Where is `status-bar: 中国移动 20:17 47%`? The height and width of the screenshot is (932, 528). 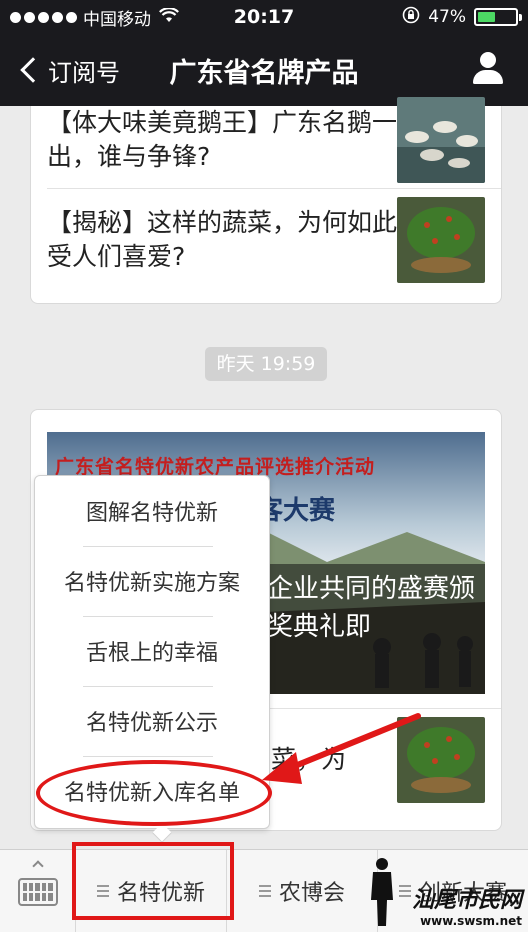 status-bar: 中国移动 20:17 47% is located at coordinates (264, 17).